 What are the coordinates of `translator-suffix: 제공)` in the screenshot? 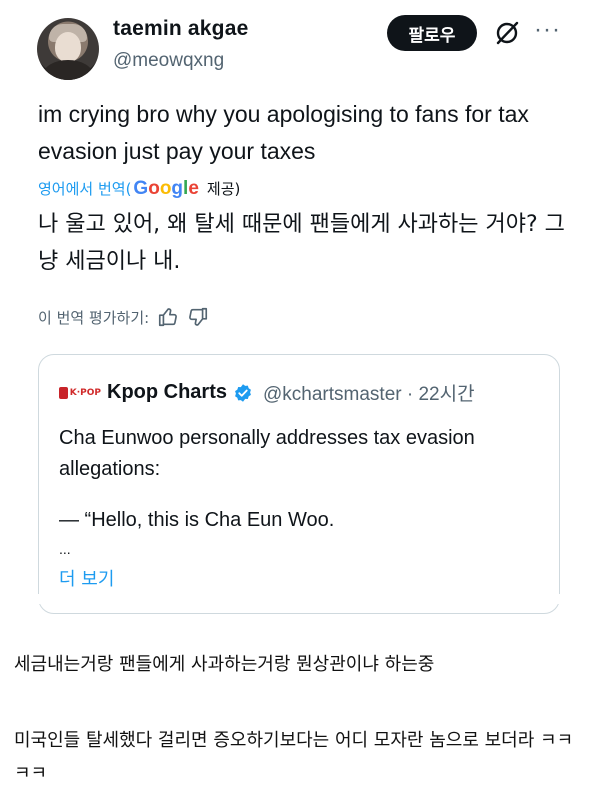 It's located at (223, 189).